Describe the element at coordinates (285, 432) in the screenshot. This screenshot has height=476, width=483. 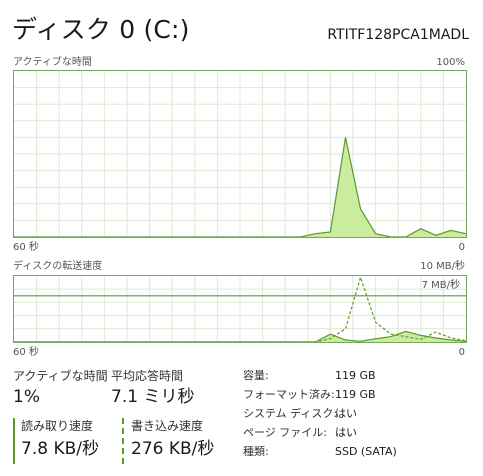
I see `property-label: ページ ファイル:` at that location.